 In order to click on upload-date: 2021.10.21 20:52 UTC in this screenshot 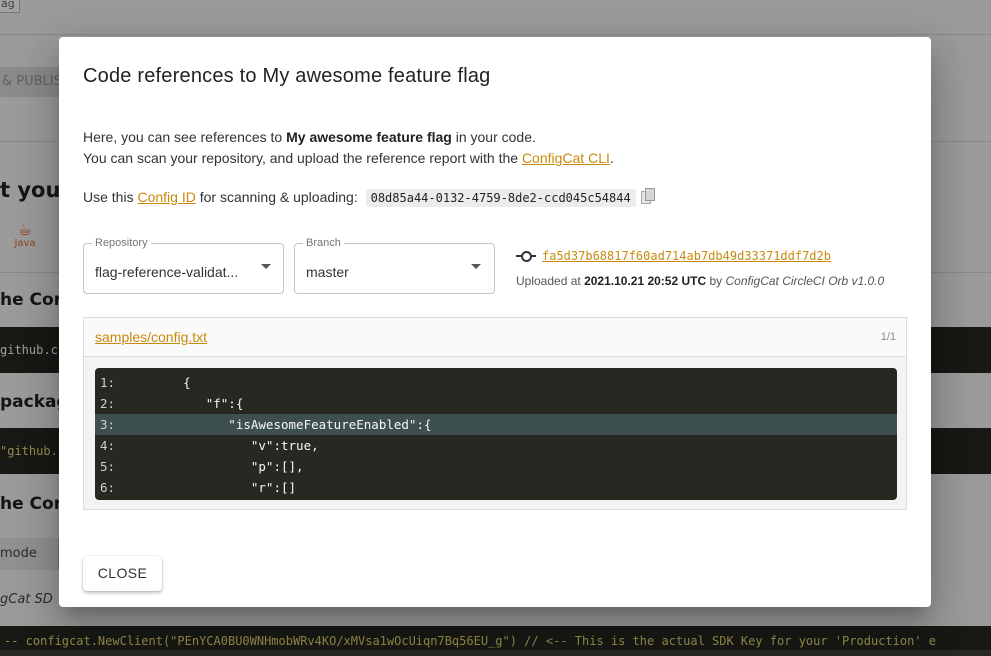, I will do `click(645, 281)`.